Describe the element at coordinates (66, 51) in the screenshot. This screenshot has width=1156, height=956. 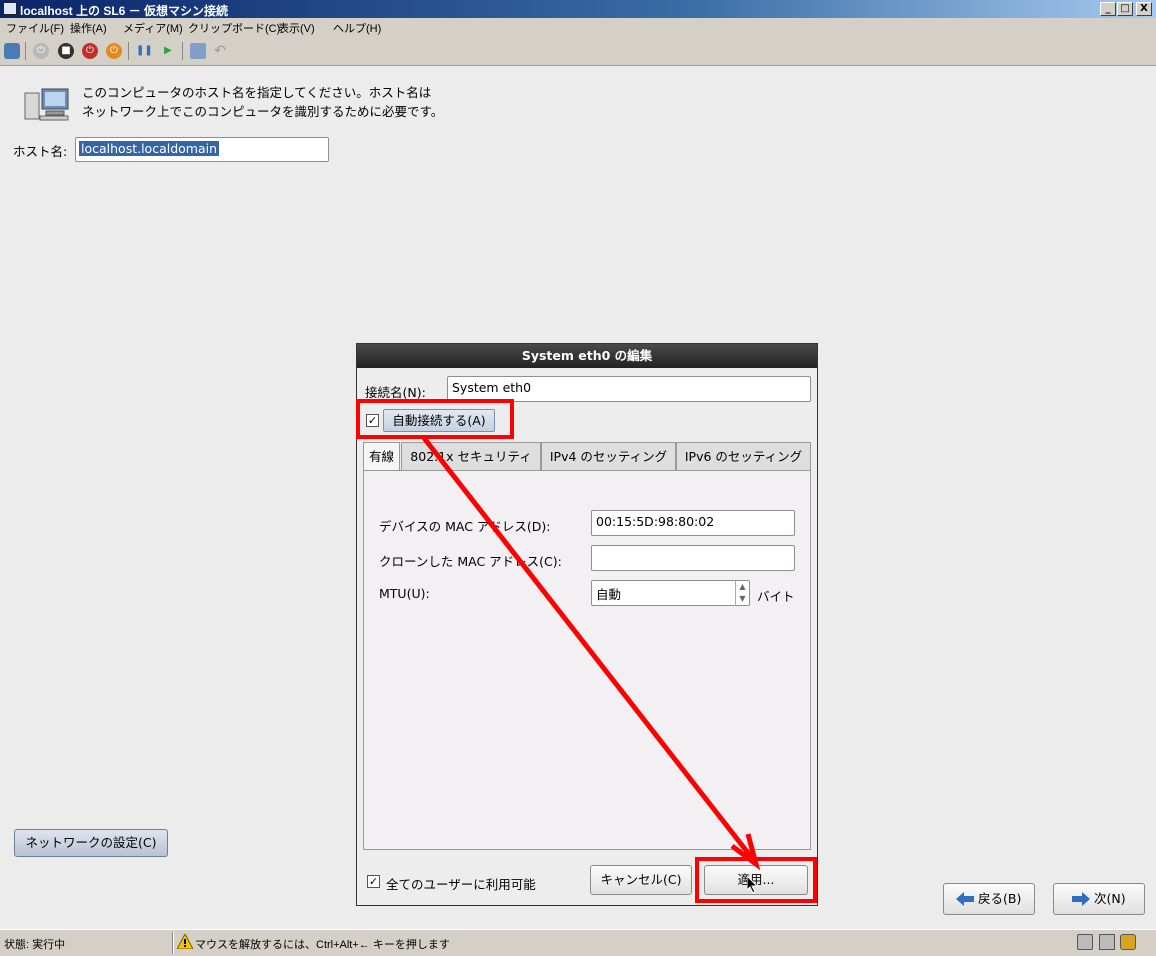
I see `turnoff-icon: ■` at that location.